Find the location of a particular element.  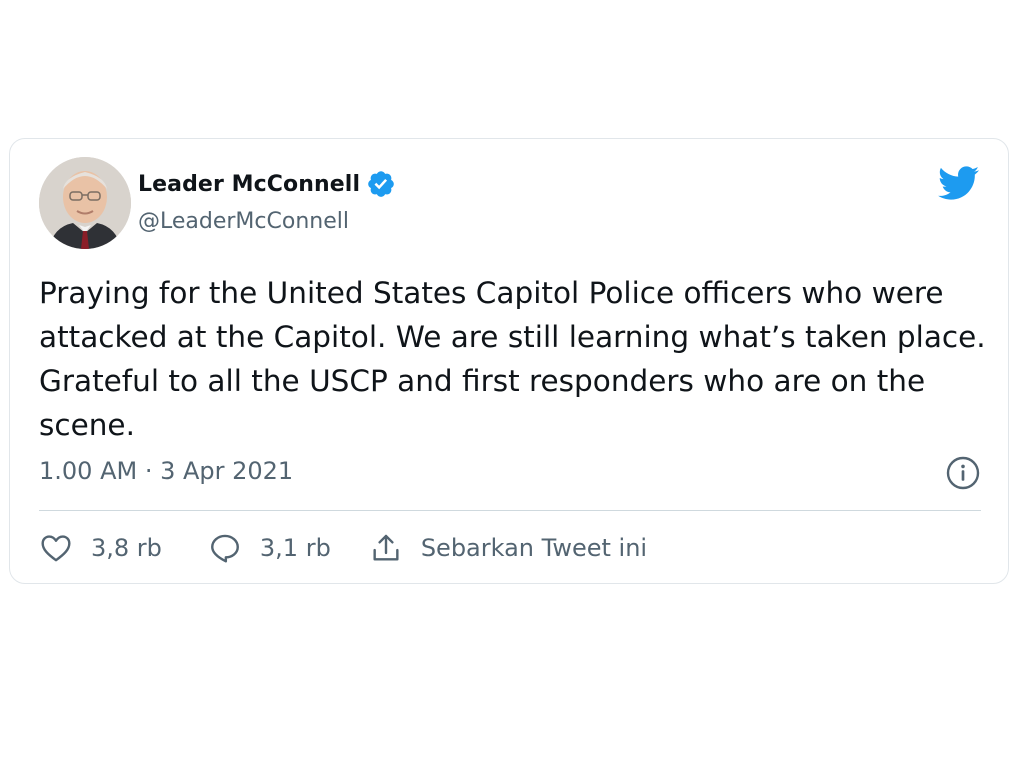

like-button: 3,8 rb is located at coordinates (100, 548).